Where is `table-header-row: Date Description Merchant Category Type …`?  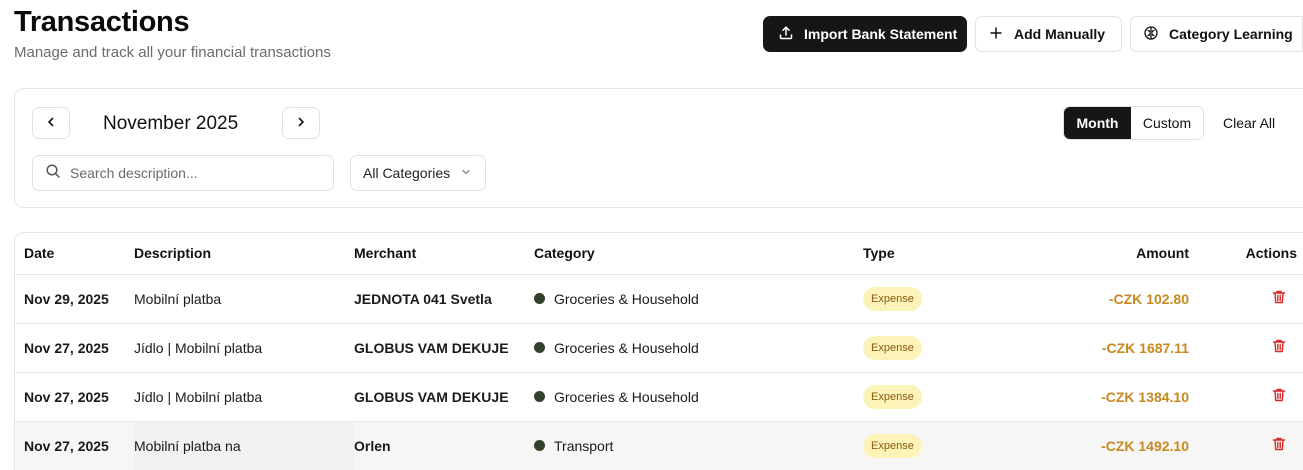
table-header-row: Date Description Merchant Category Type … is located at coordinates (659, 254).